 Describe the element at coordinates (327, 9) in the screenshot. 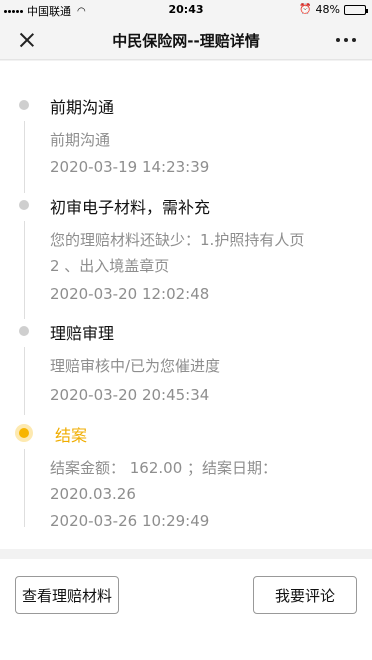

I see `battery-percent: 48%` at that location.